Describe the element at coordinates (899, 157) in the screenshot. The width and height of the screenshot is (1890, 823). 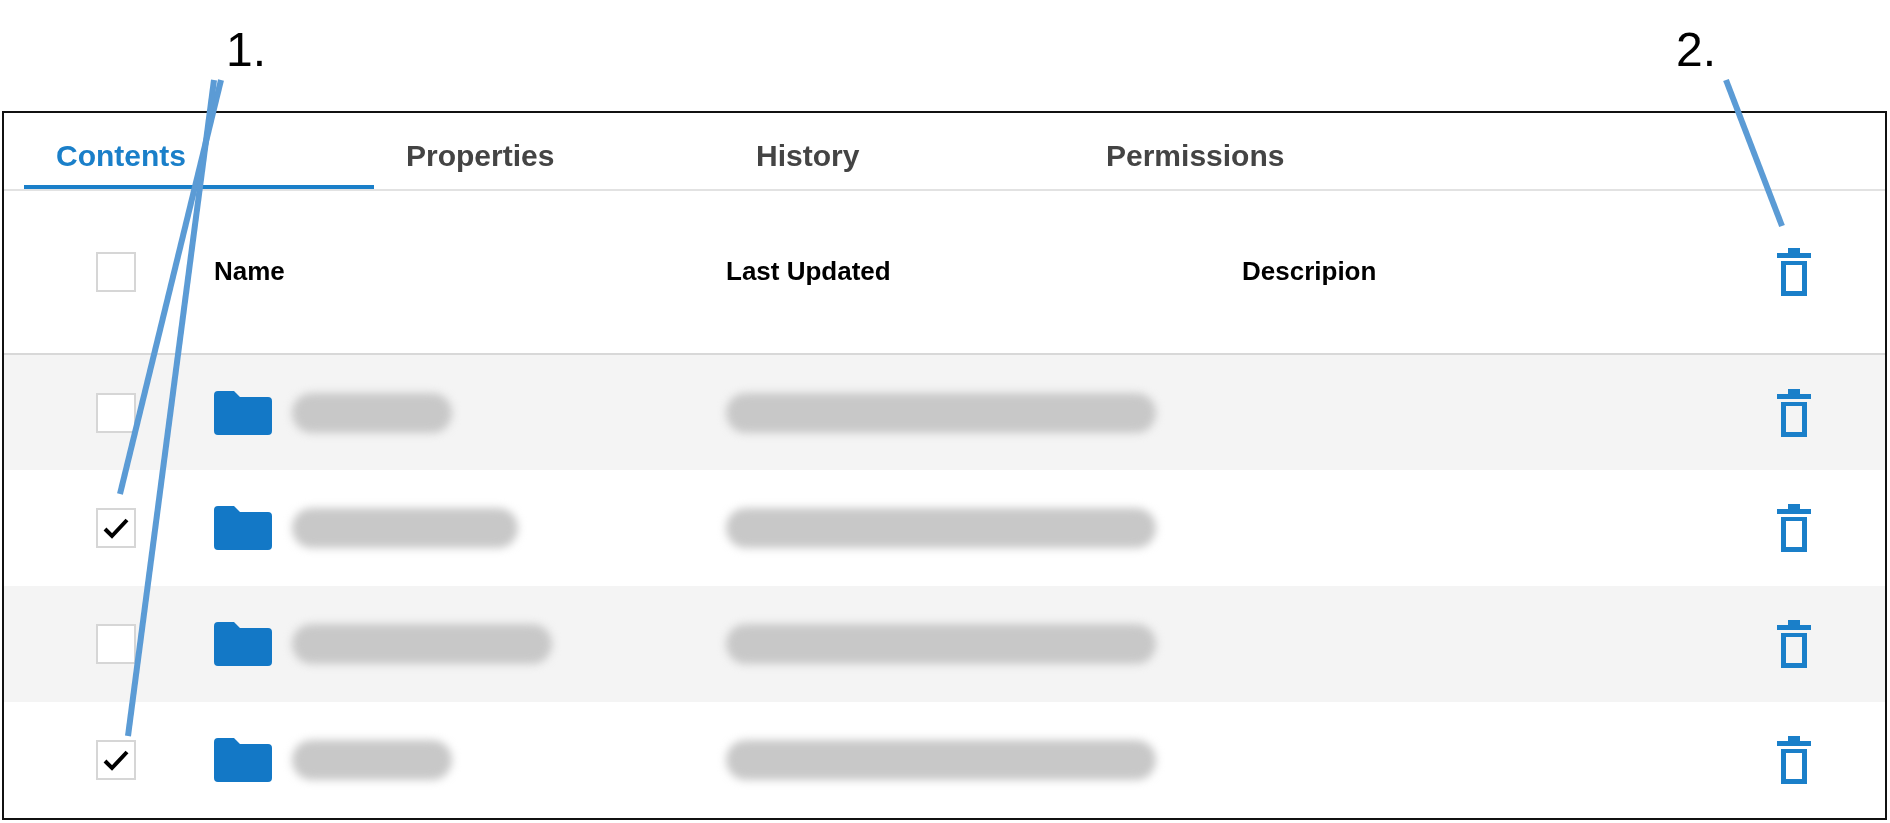
I see `tab: History` at that location.